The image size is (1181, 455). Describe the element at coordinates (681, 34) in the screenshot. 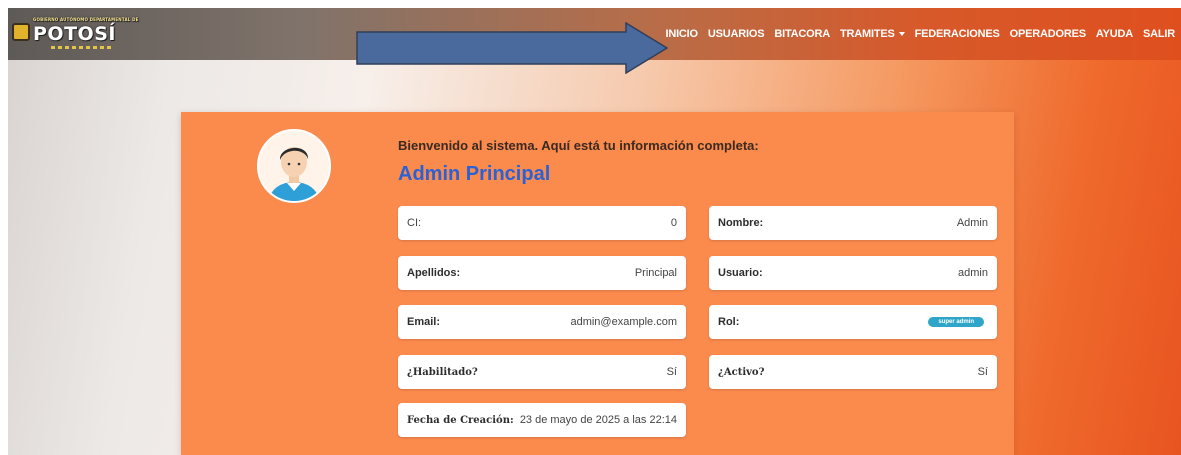

I see `nav-inicio: INICIO` at that location.